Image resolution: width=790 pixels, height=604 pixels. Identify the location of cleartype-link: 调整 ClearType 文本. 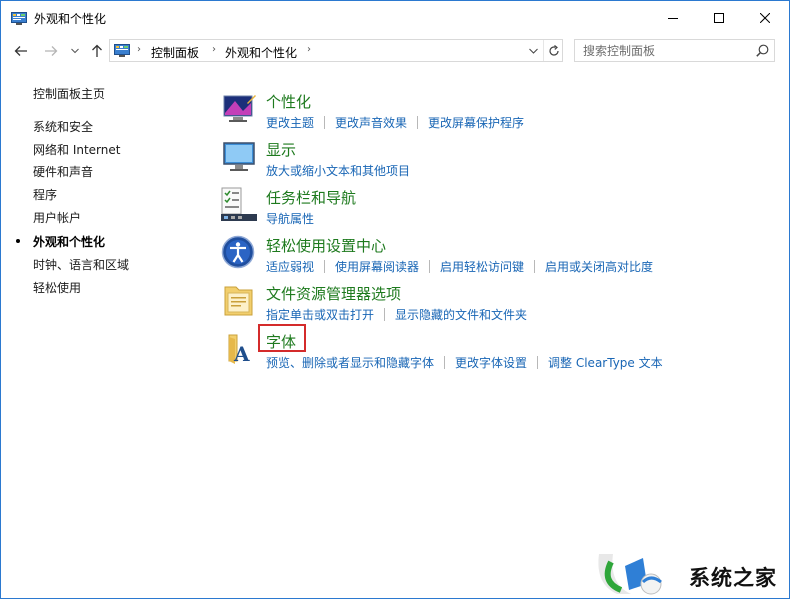
(605, 362).